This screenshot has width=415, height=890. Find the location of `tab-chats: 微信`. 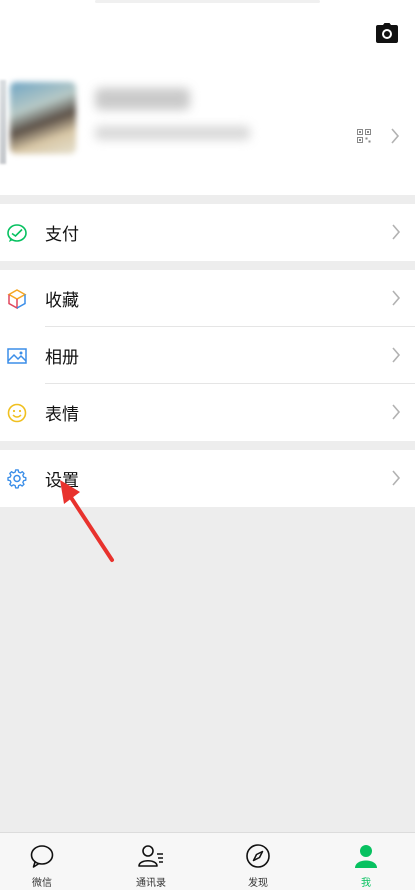

tab-chats: 微信 is located at coordinates (42, 861).